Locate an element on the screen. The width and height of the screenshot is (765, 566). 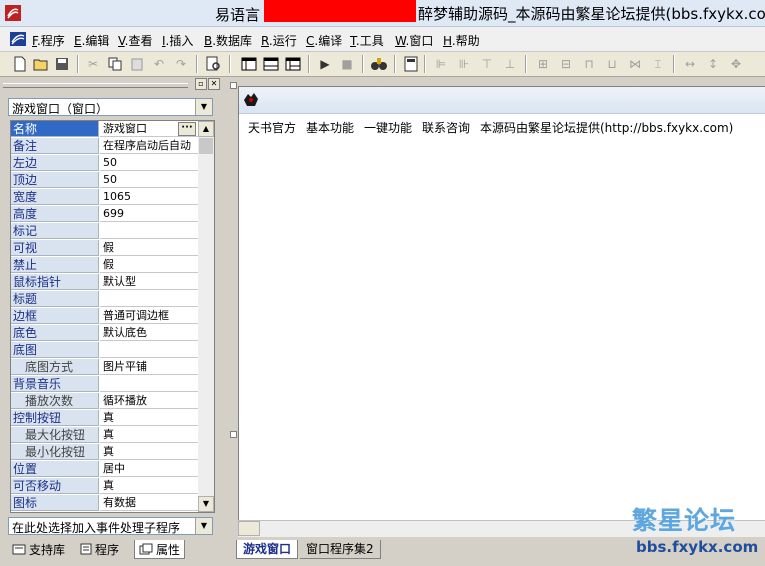
tab-properties: 属性 is located at coordinates (160, 549).